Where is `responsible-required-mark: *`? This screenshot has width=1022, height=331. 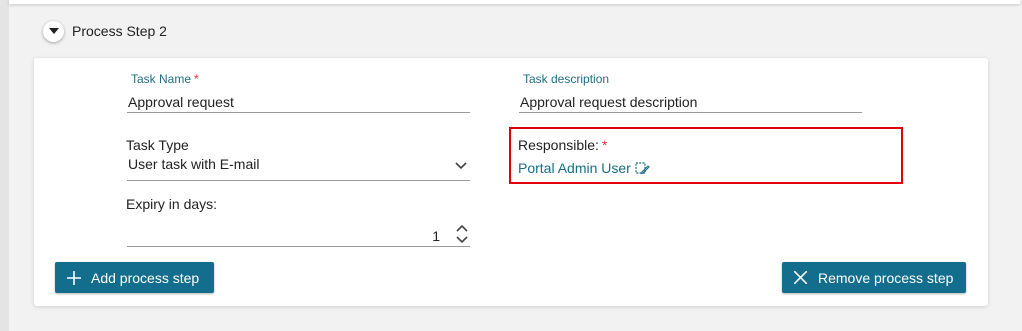
responsible-required-mark: * is located at coordinates (604, 145).